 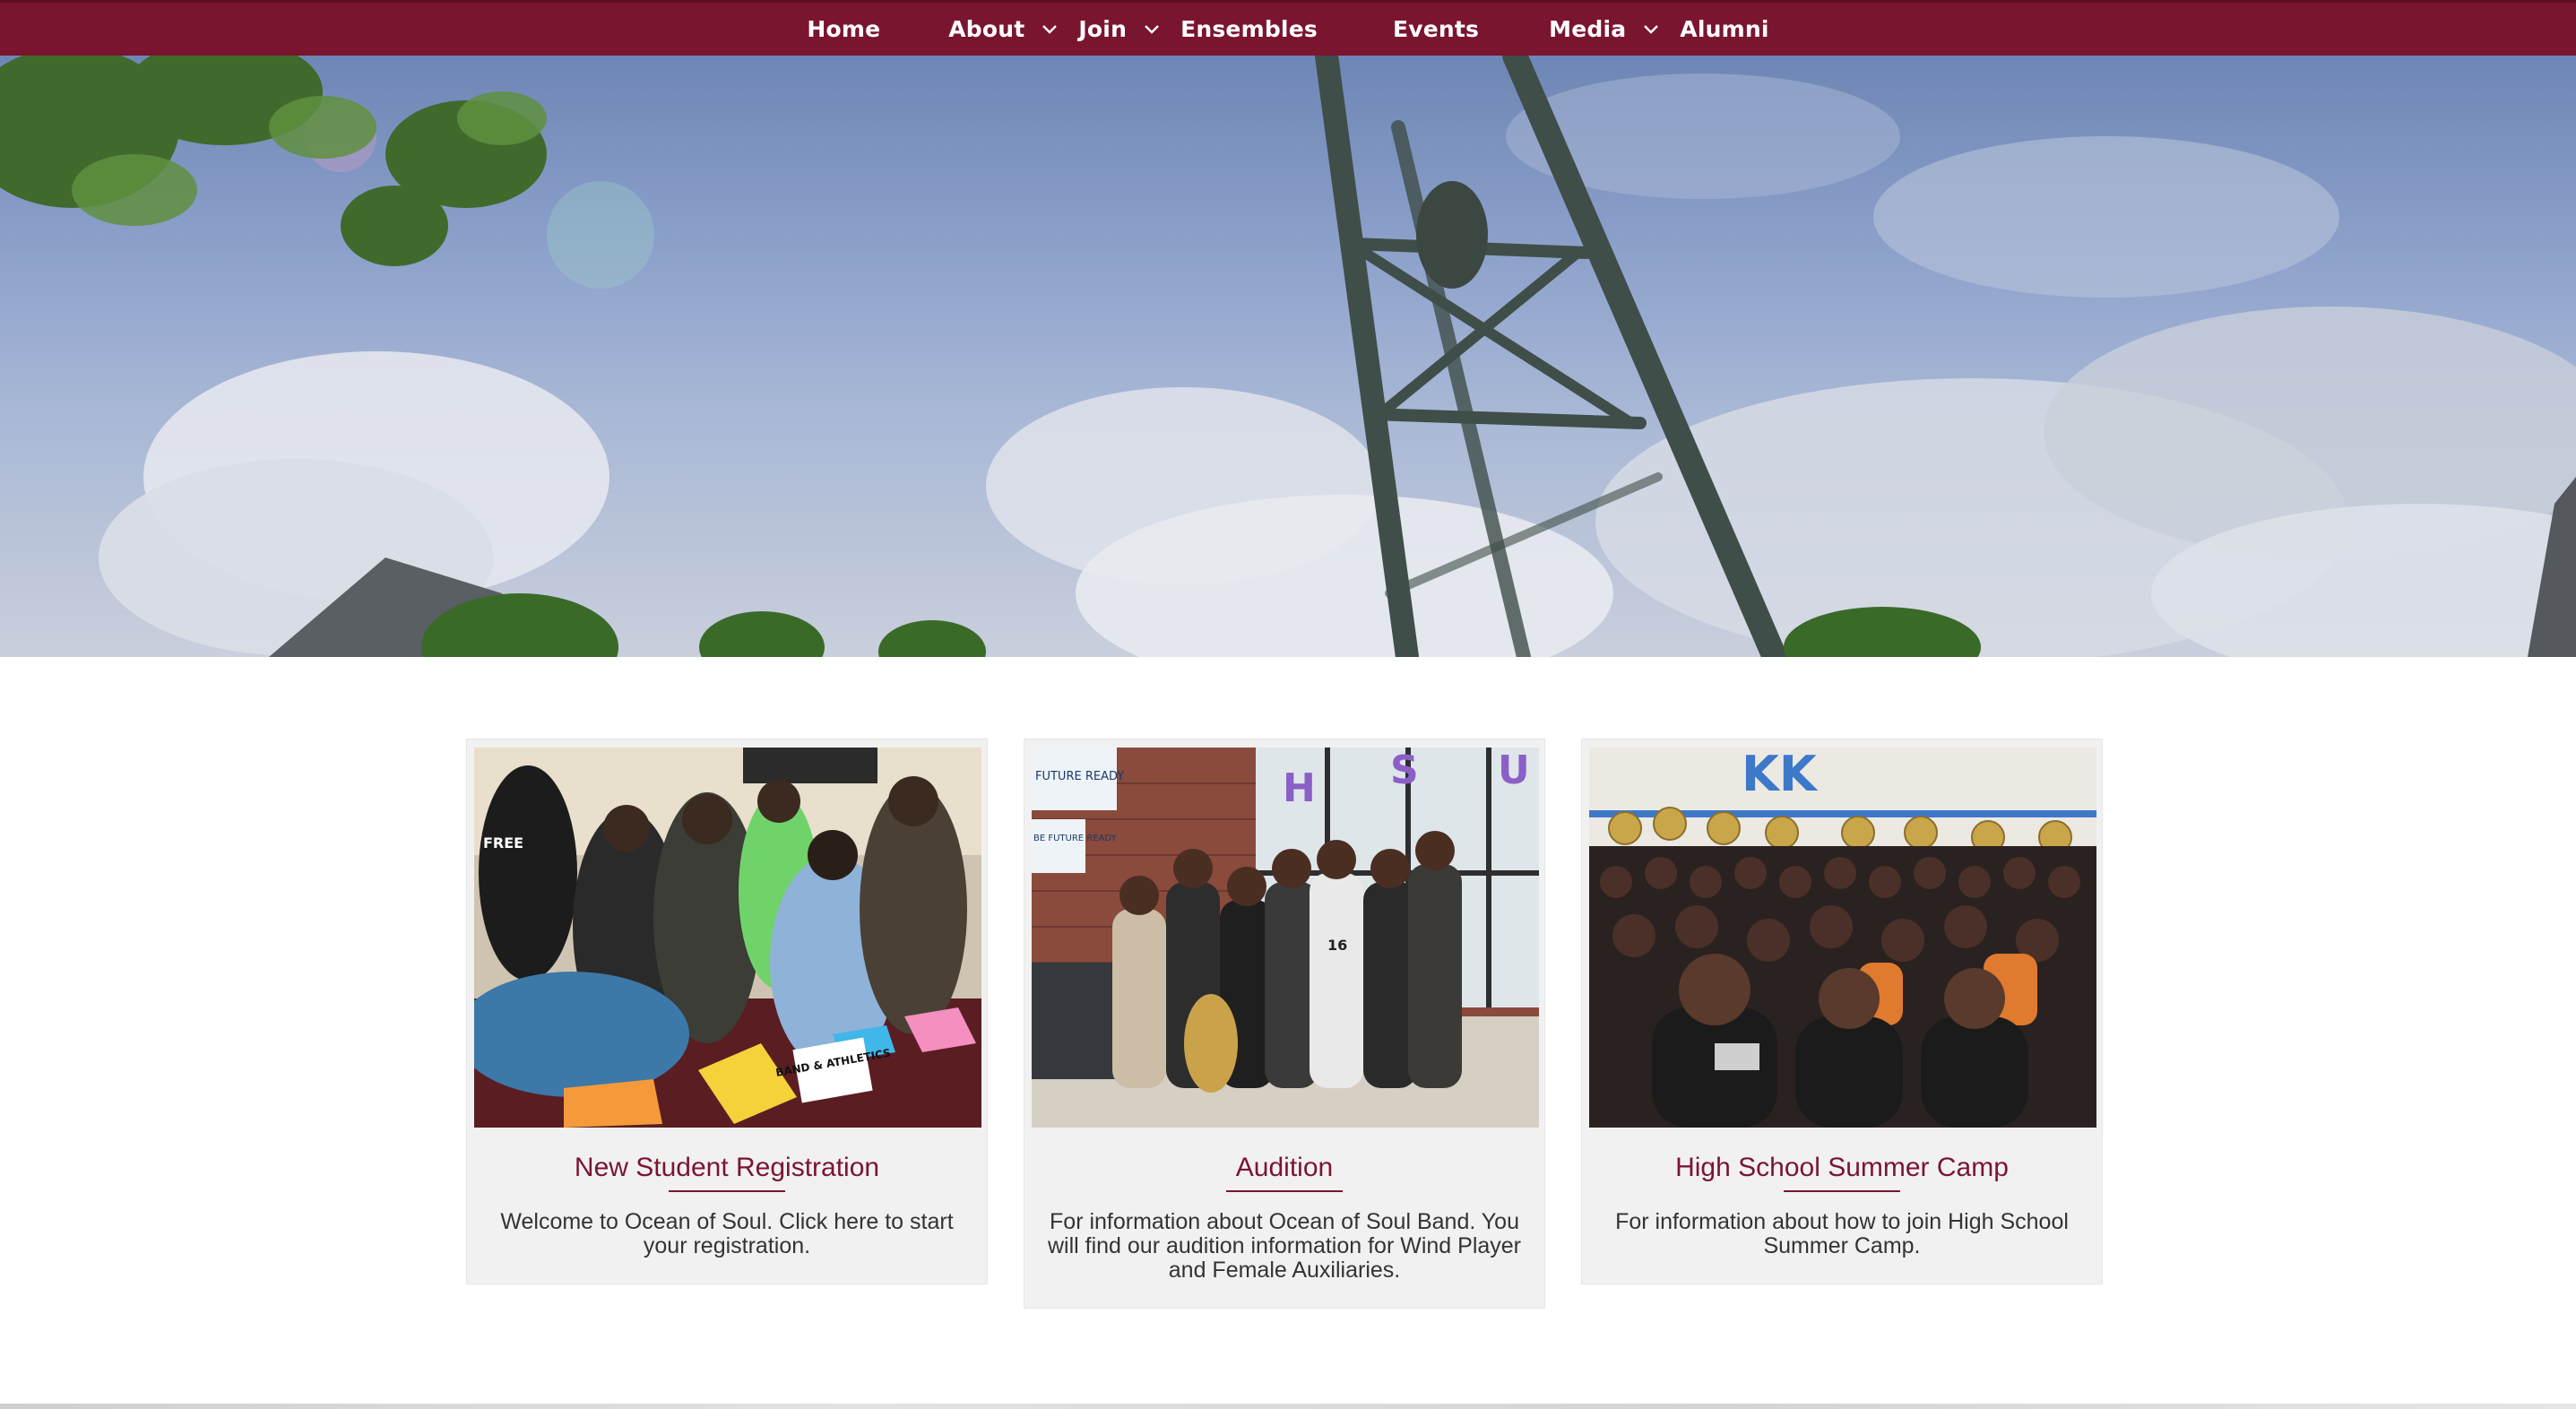 I want to click on nav-item-label: Events, so click(x=1436, y=29).